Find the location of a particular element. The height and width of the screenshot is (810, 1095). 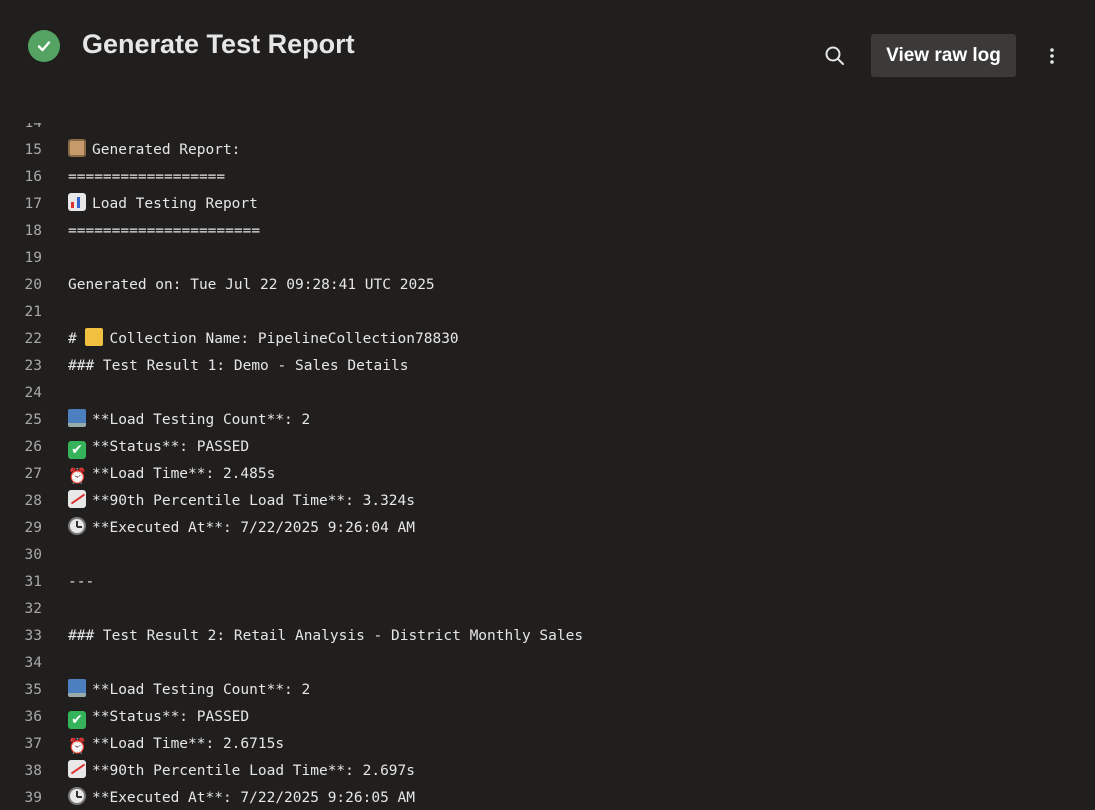

search-icon is located at coordinates (834, 55).